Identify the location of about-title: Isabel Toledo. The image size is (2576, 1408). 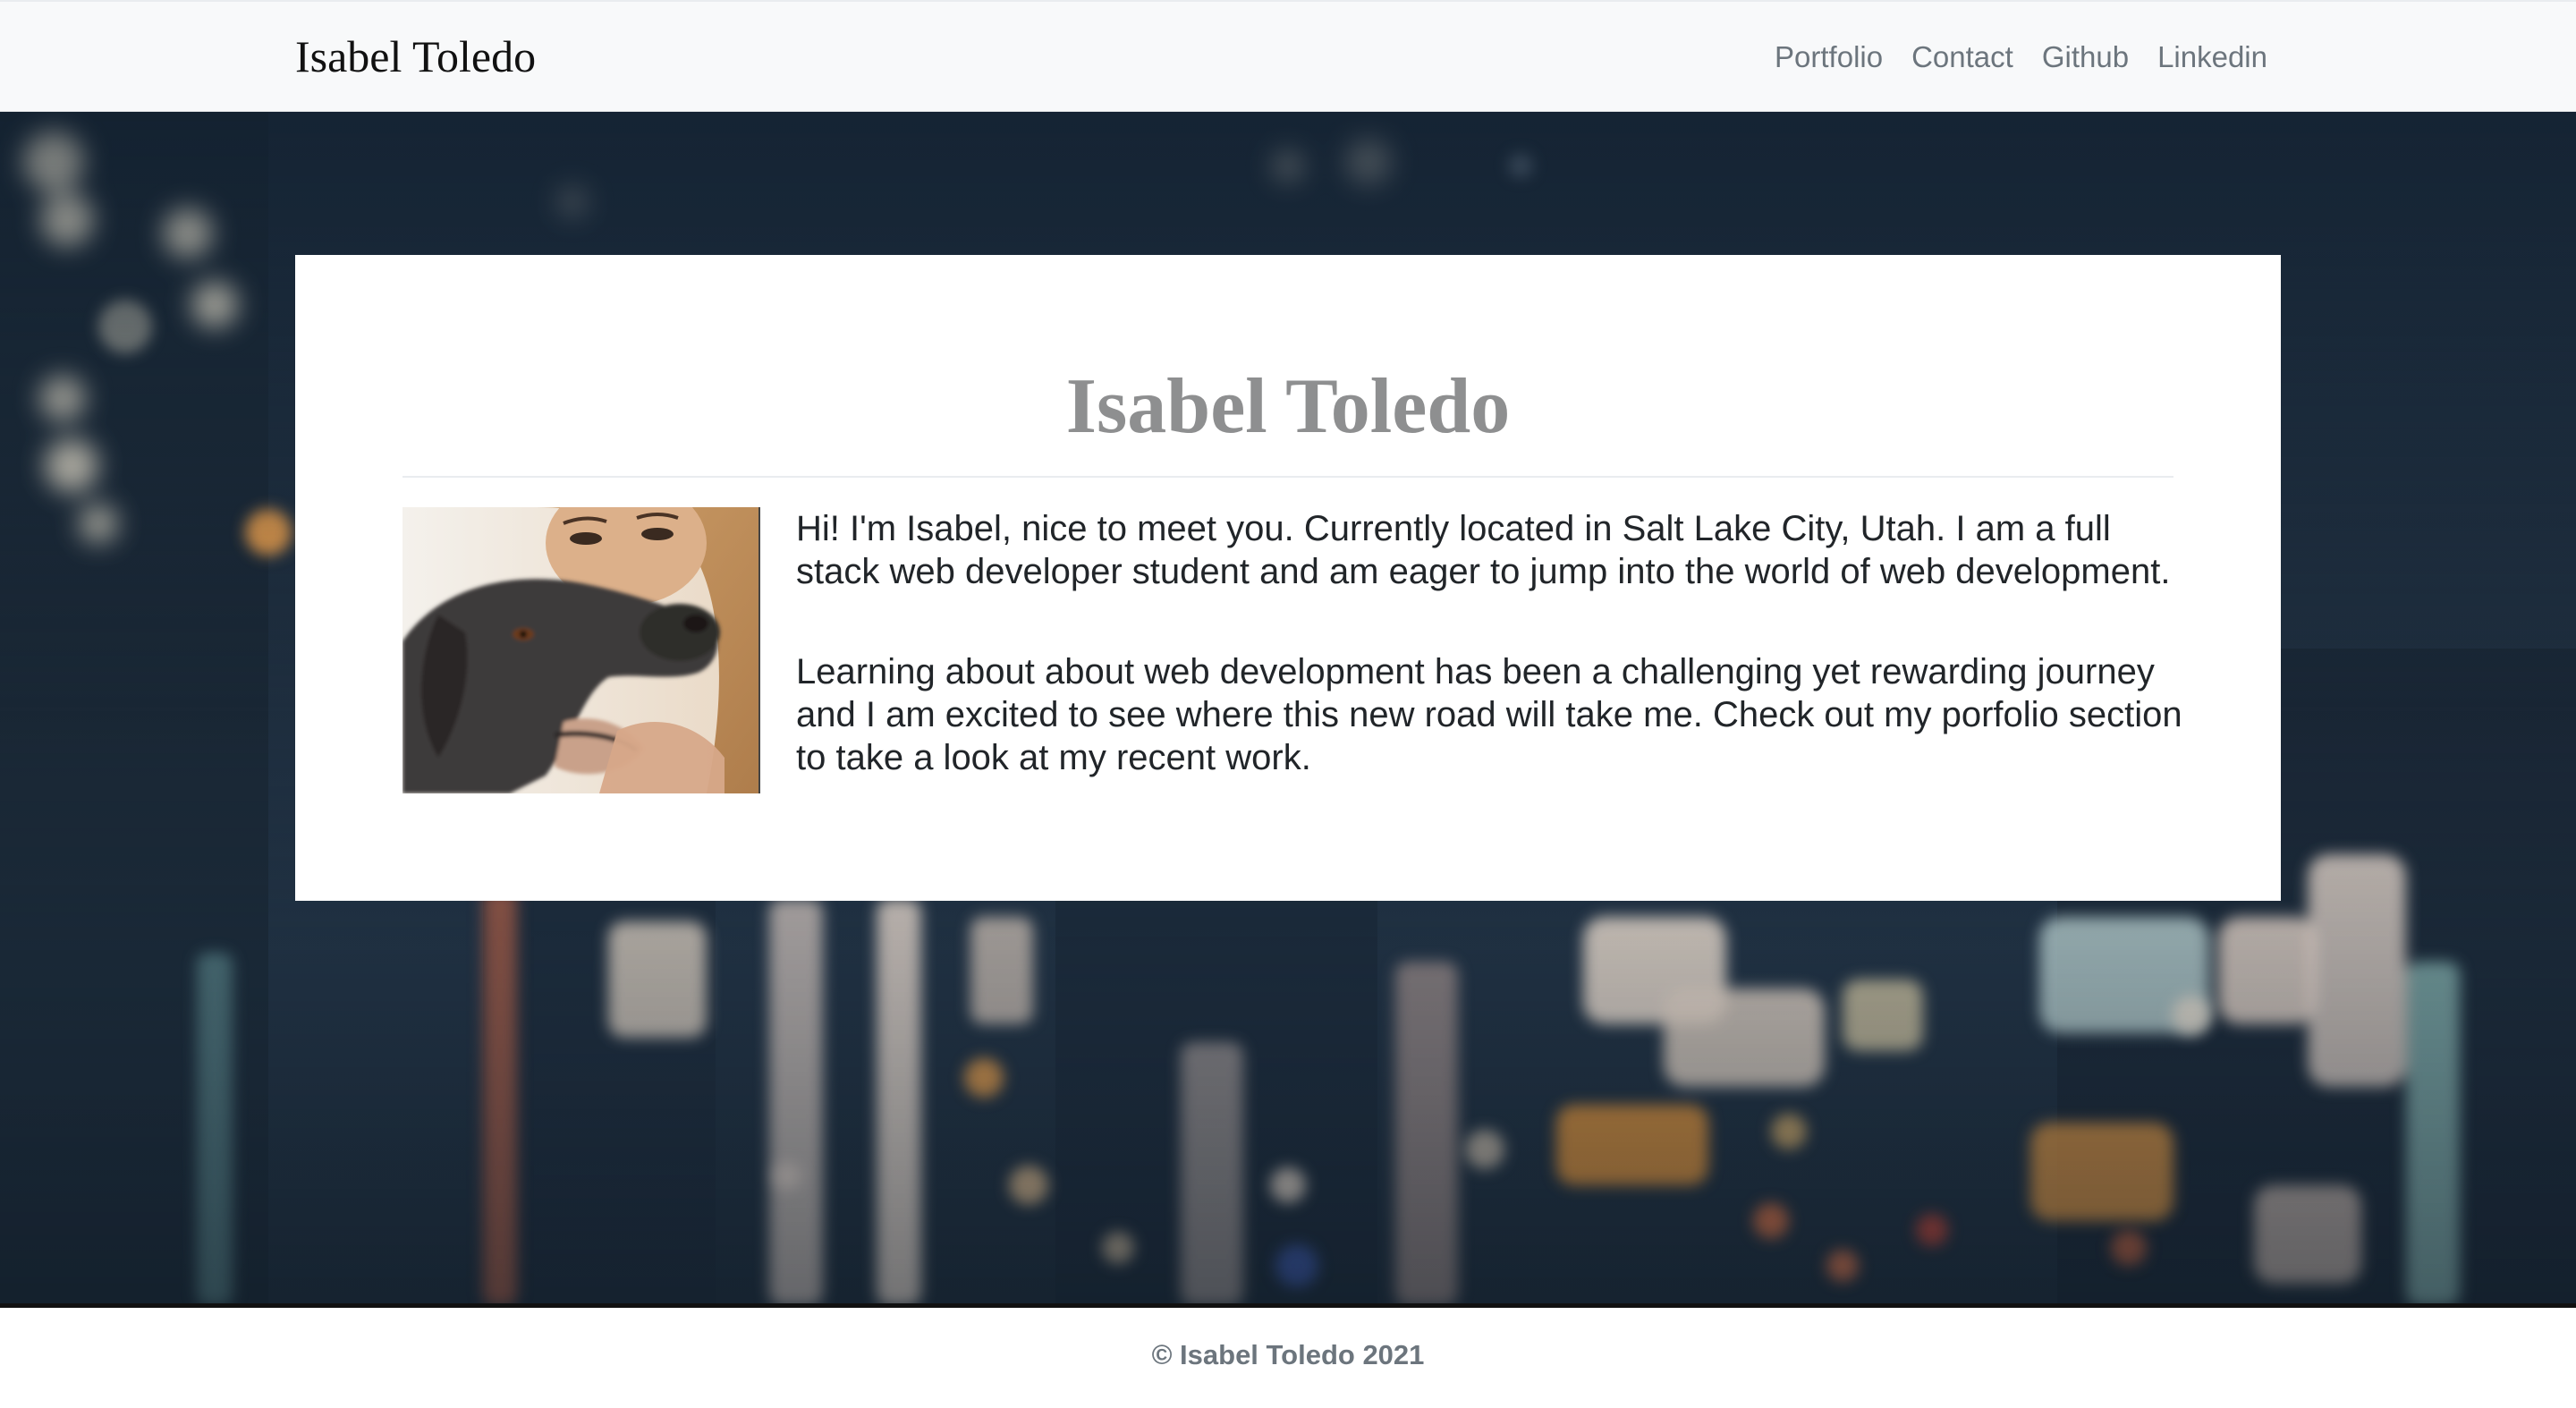
(1288, 406).